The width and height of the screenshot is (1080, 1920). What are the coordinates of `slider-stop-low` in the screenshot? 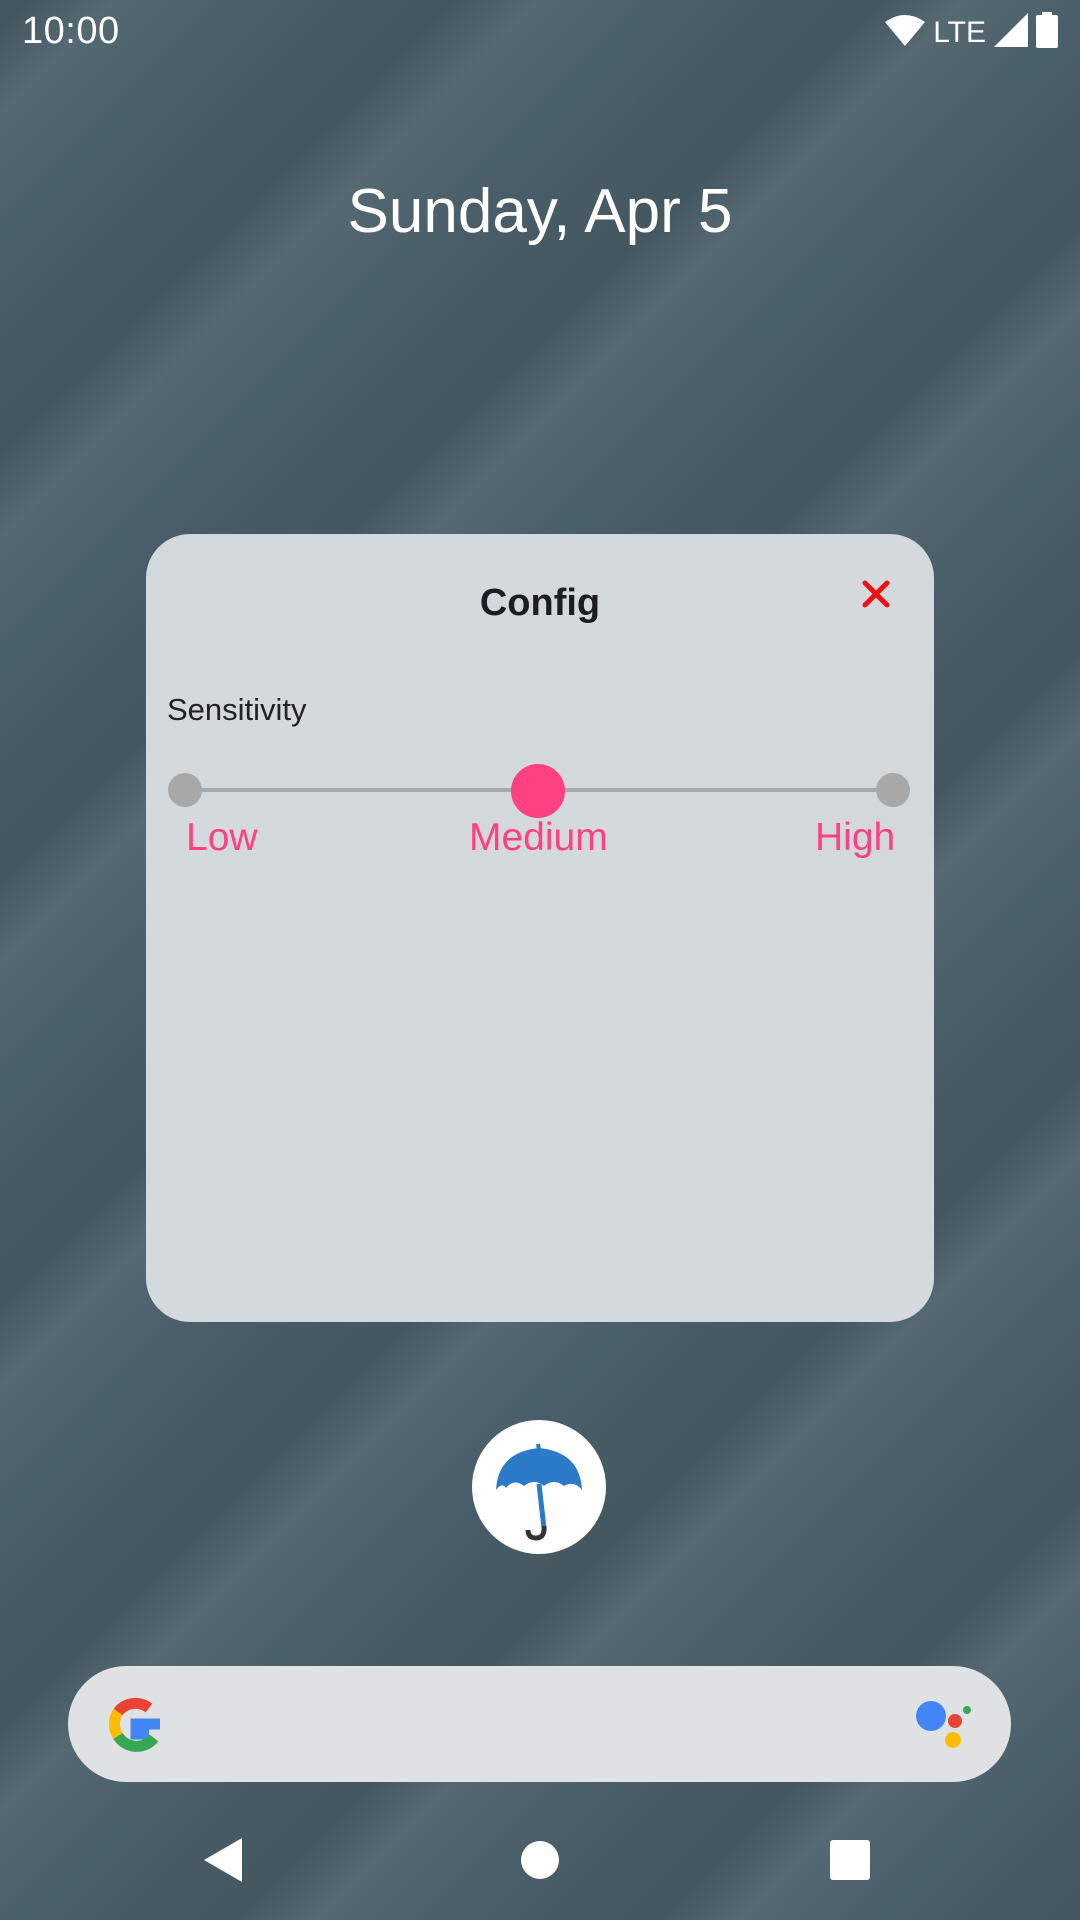 It's located at (185, 790).